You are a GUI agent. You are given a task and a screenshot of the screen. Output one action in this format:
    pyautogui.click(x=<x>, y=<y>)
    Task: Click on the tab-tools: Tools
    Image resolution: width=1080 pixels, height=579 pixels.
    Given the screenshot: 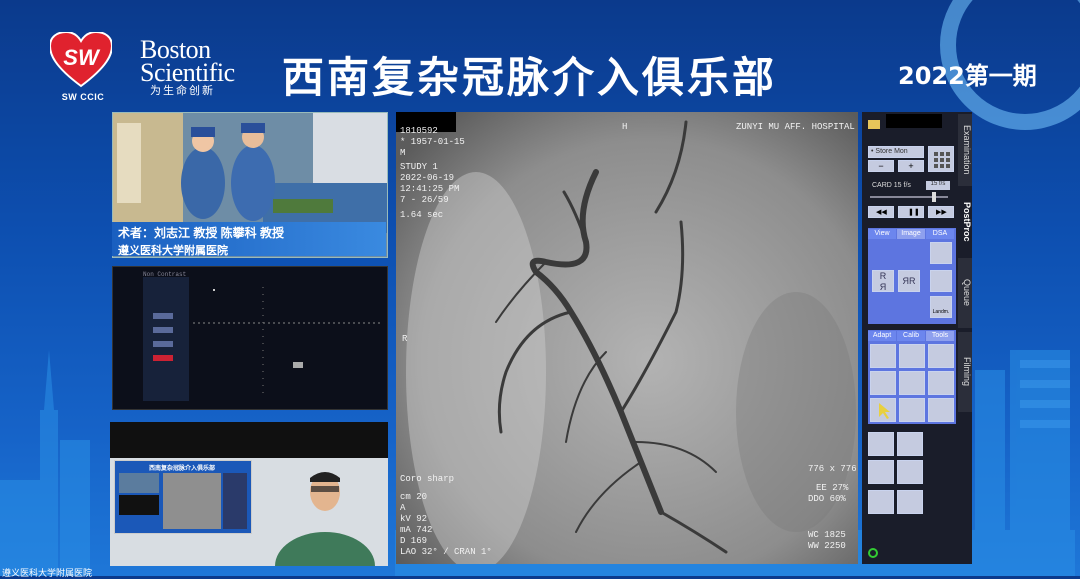 What is the action you would take?
    pyautogui.click(x=940, y=336)
    